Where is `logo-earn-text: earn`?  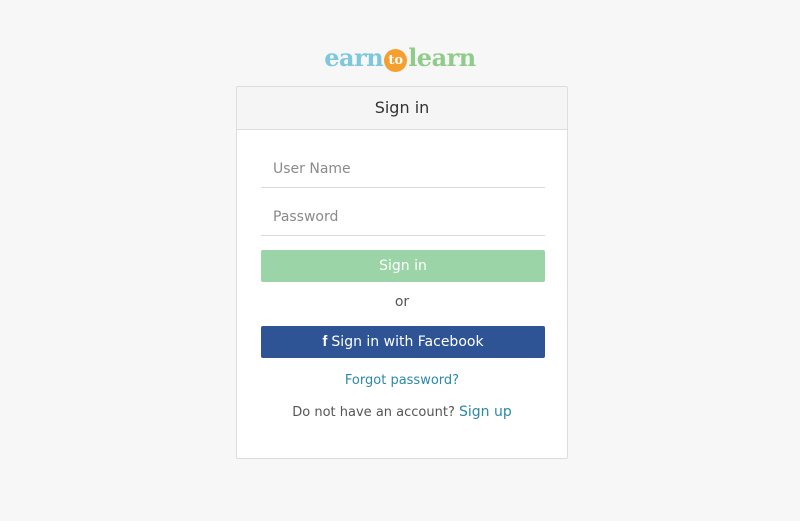
logo-earn-text: earn is located at coordinates (354, 57).